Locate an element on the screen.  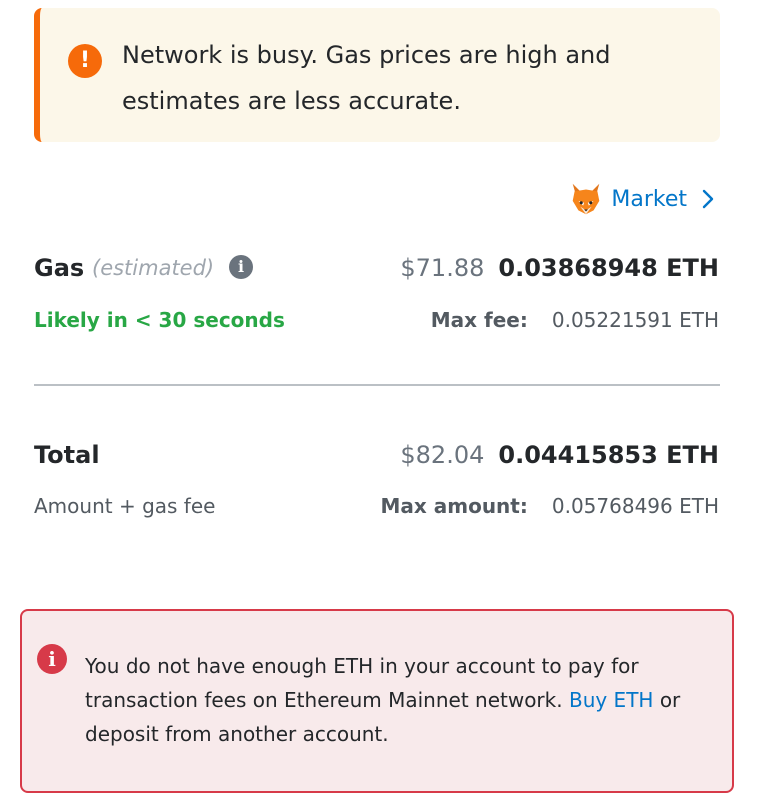
gas-amount: $71.88 0.03868948 ETH is located at coordinates (559, 268).